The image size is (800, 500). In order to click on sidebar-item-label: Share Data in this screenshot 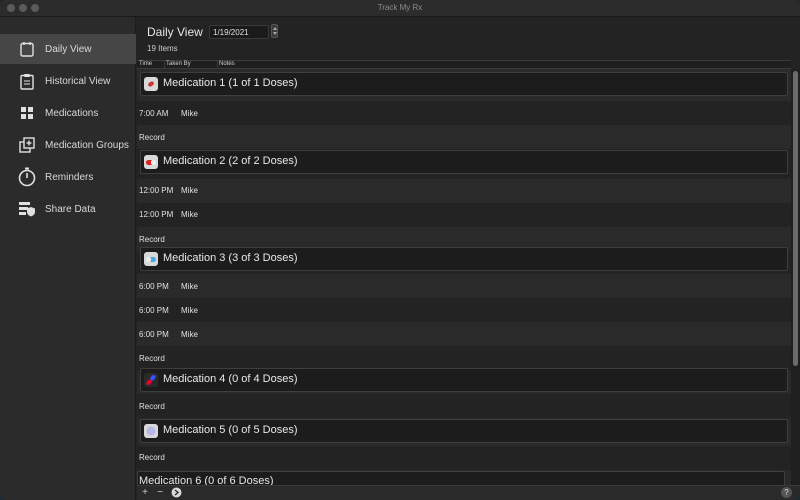, I will do `click(70, 209)`.